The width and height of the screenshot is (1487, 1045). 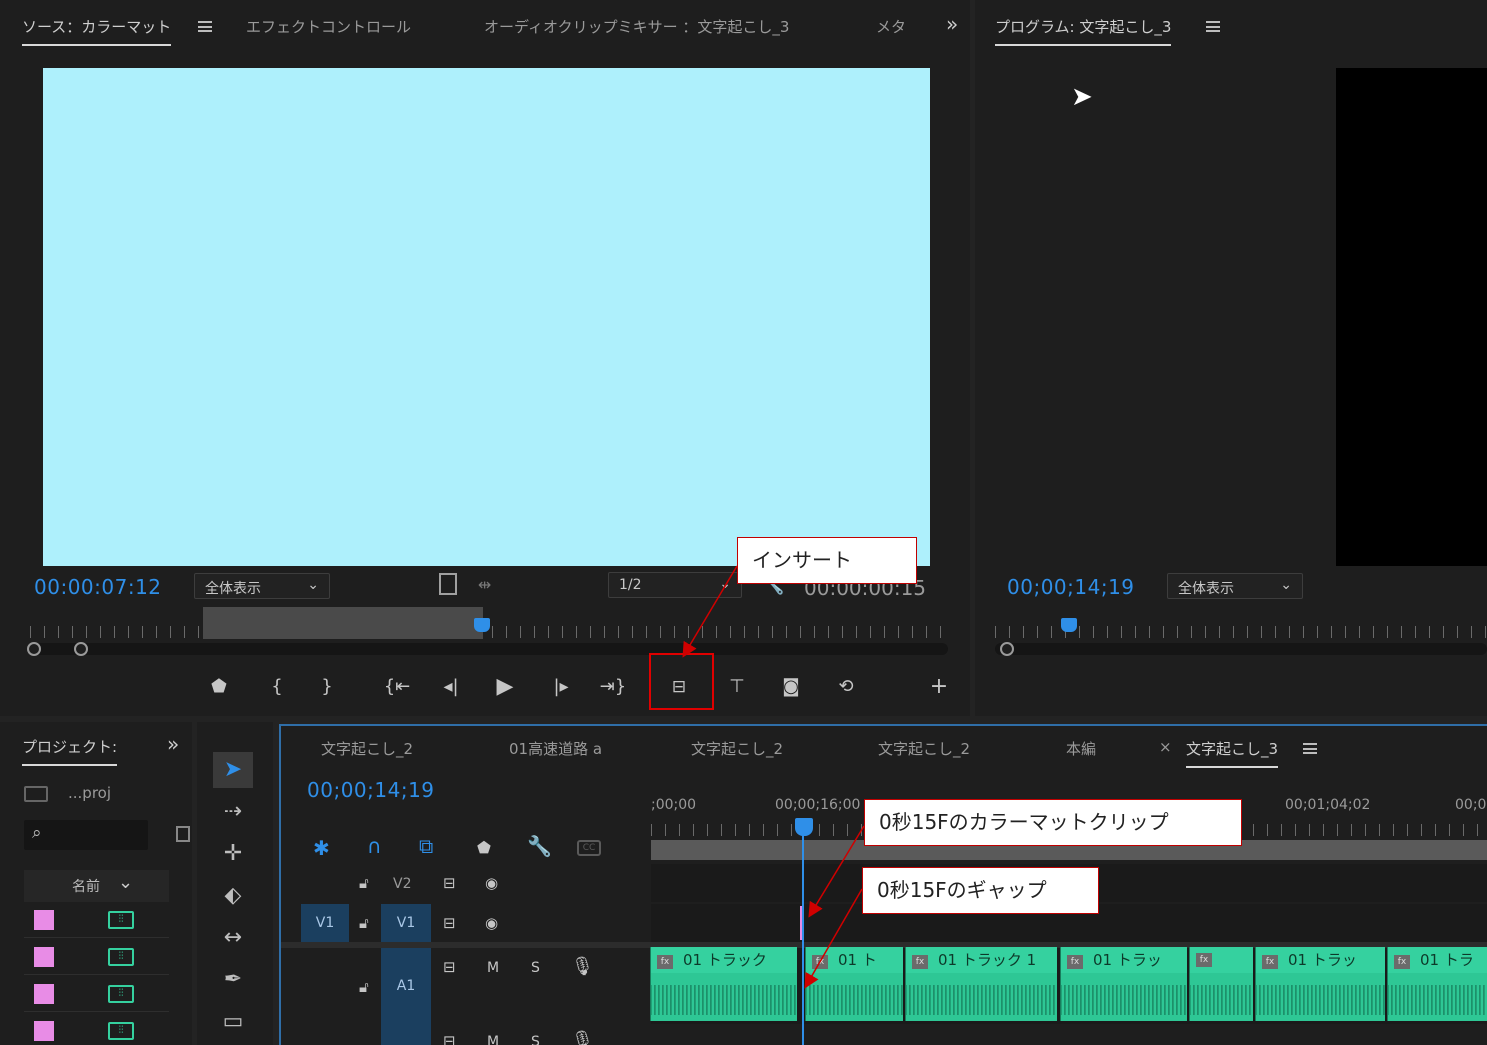 What do you see at coordinates (827, 560) in the screenshot?
I see `callout-insert: インサート` at bounding box center [827, 560].